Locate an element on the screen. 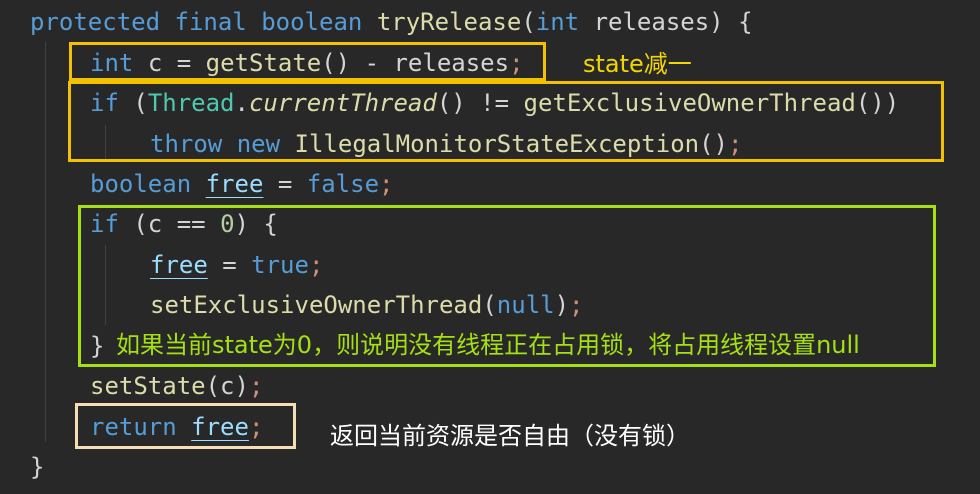  call-currentthread: currentThread is located at coordinates (342, 103).